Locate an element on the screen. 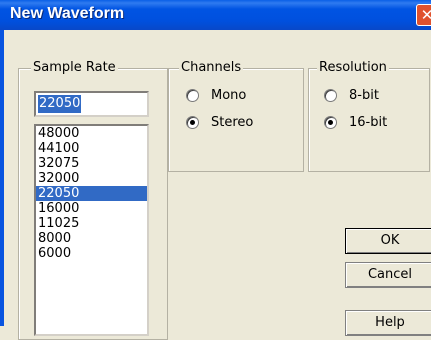 This screenshot has height=340, width=431. list-item: 32000 is located at coordinates (91, 178).